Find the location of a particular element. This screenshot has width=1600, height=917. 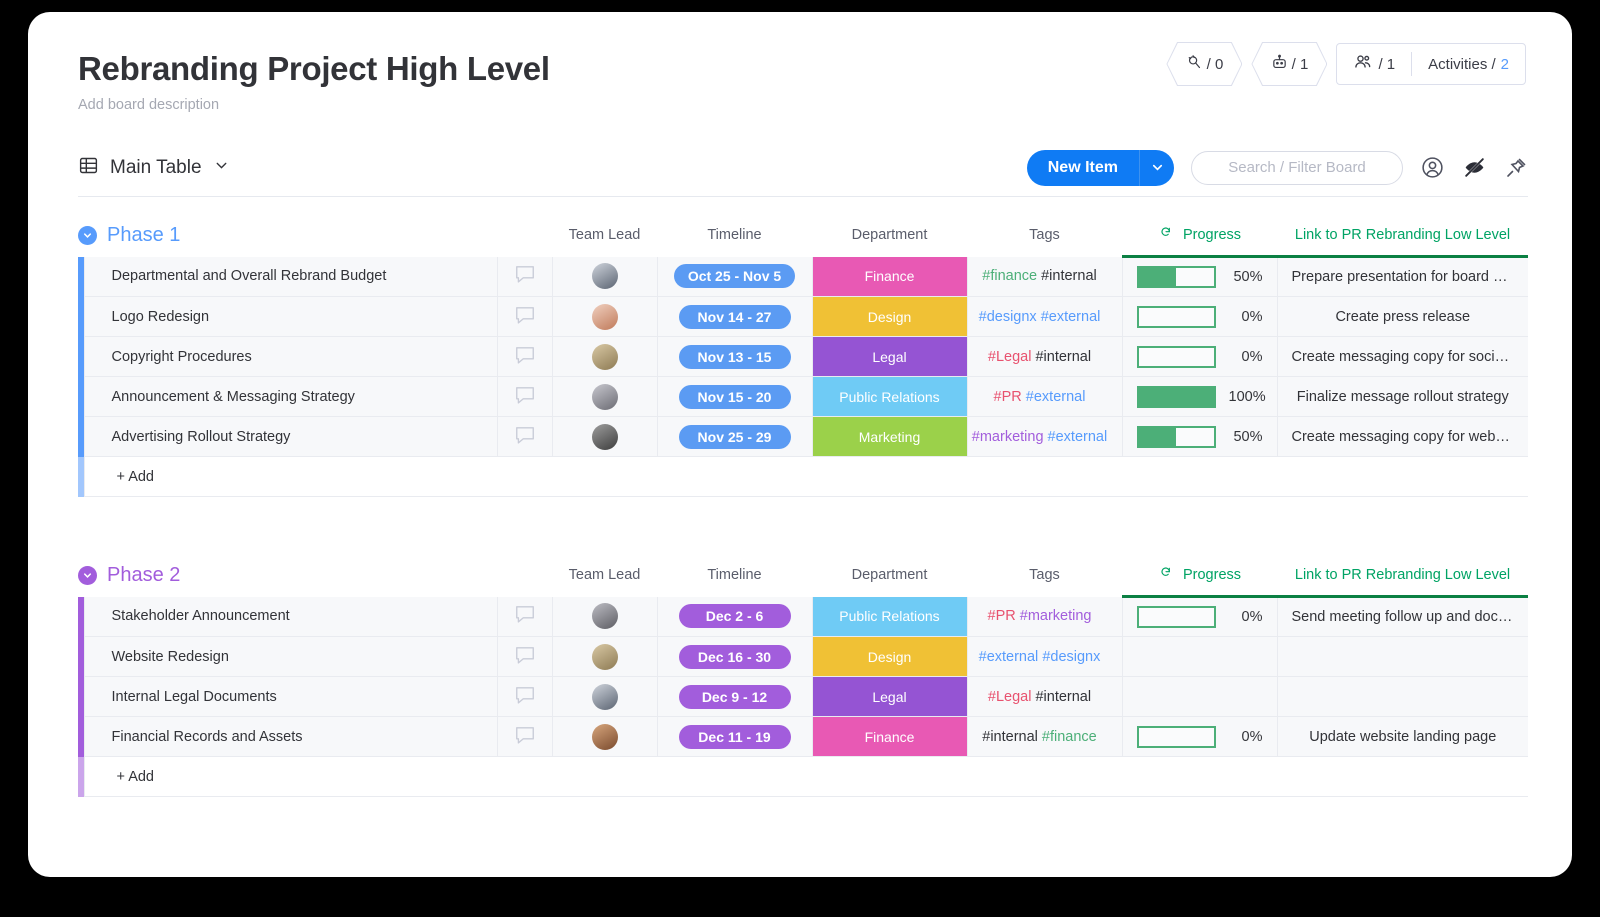

item-name: Departmental and Overall Rebrand Budget is located at coordinates (290, 276).